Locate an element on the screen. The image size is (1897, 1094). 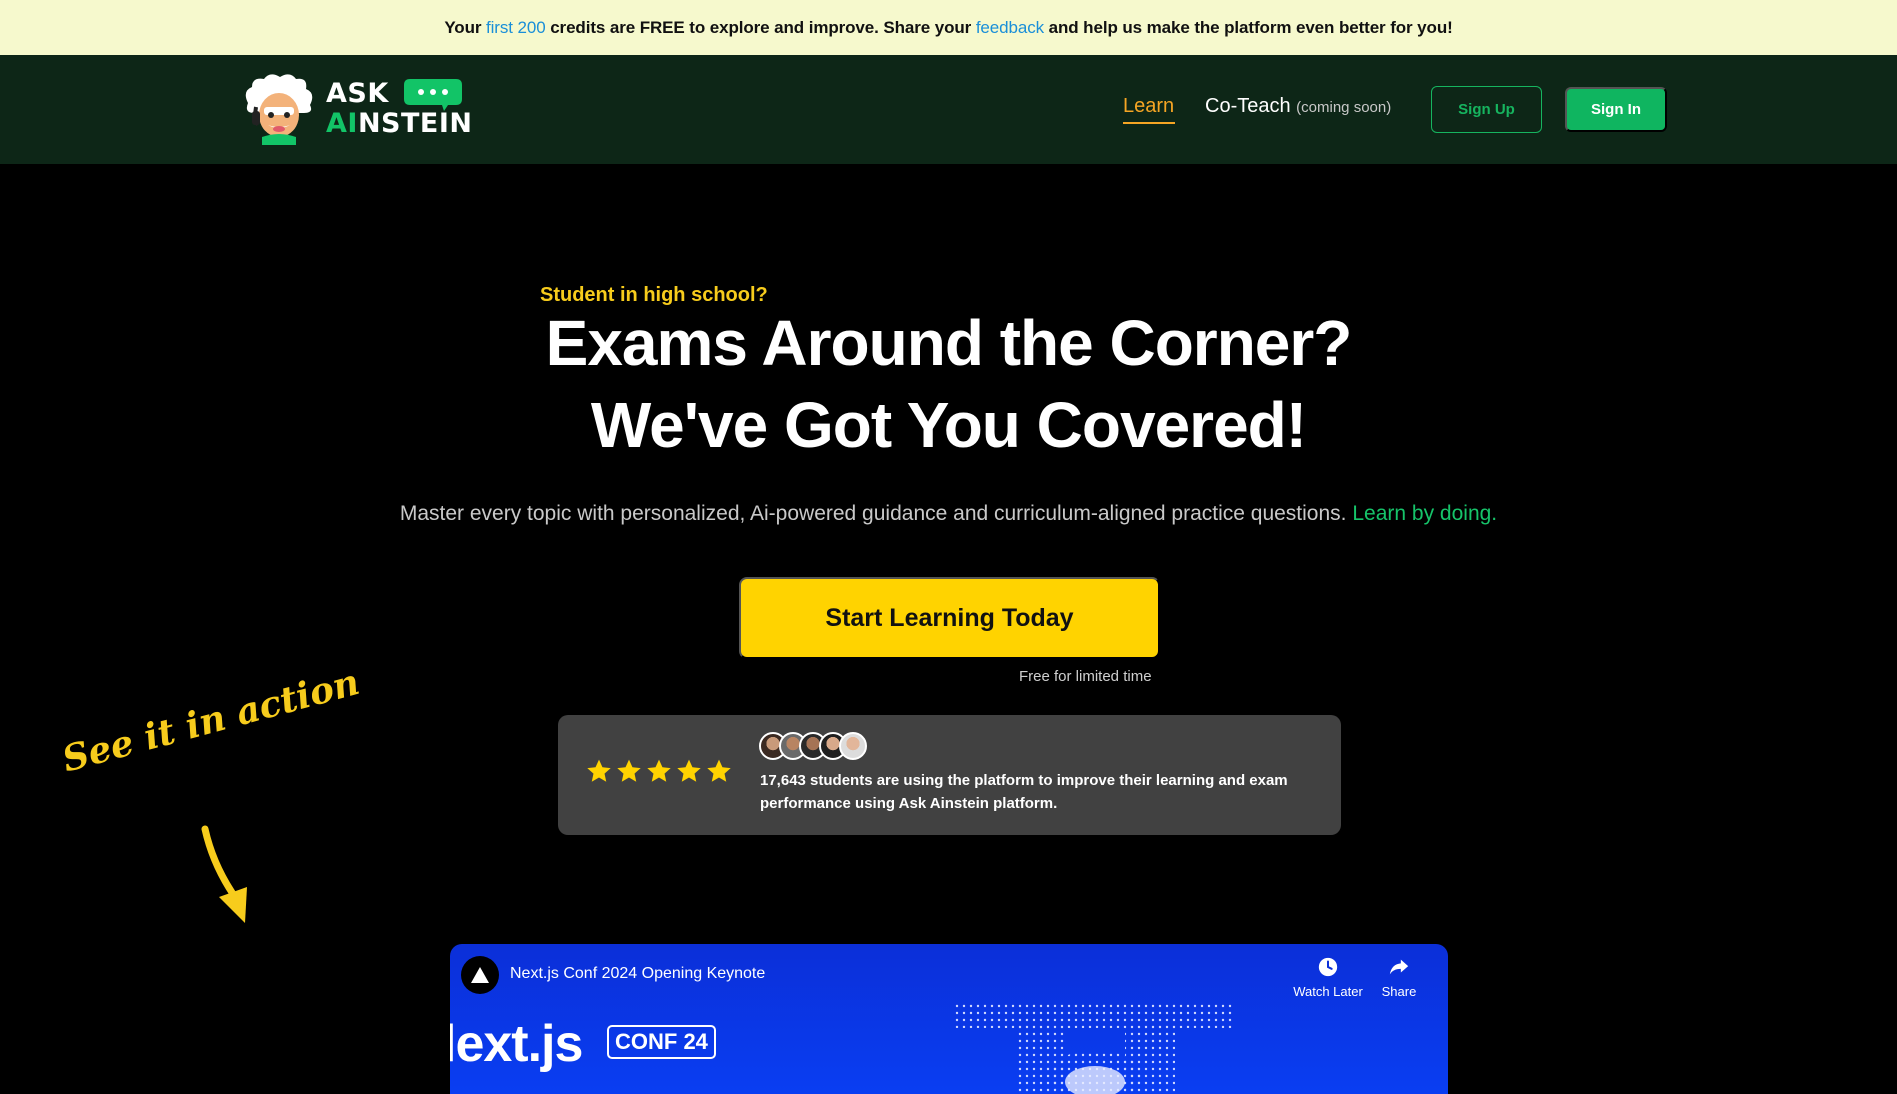
down-arrow-icon is located at coordinates (224, 874).